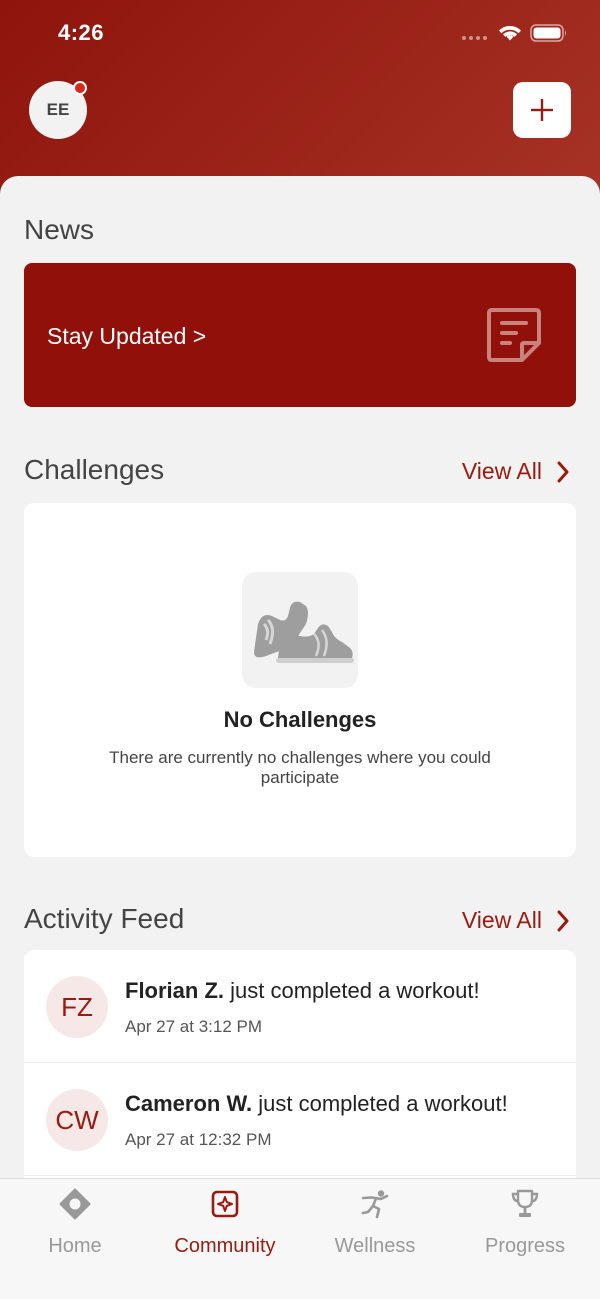 This screenshot has height=1299, width=600. I want to click on tab-bar: Home Community Wellness Progress, so click(300, 1238).